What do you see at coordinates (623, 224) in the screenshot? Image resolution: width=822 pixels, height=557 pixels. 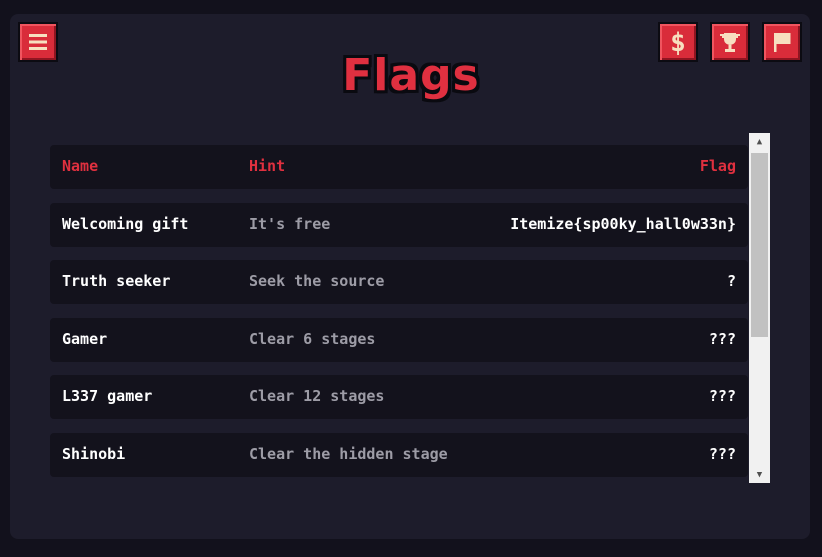 I see `flag-value: Itemize{sp00ky_hall0w33n}` at bounding box center [623, 224].